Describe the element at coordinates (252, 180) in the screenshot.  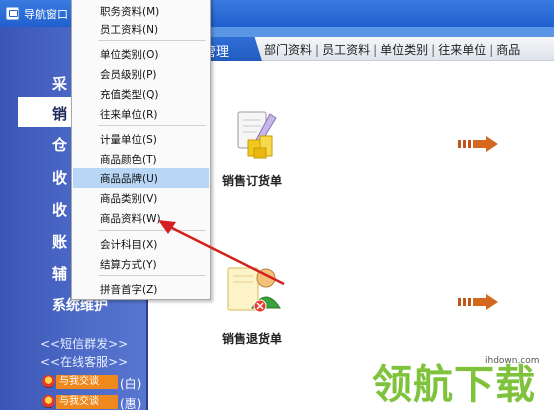
I see `sales-order-label: 销售订货单` at that location.